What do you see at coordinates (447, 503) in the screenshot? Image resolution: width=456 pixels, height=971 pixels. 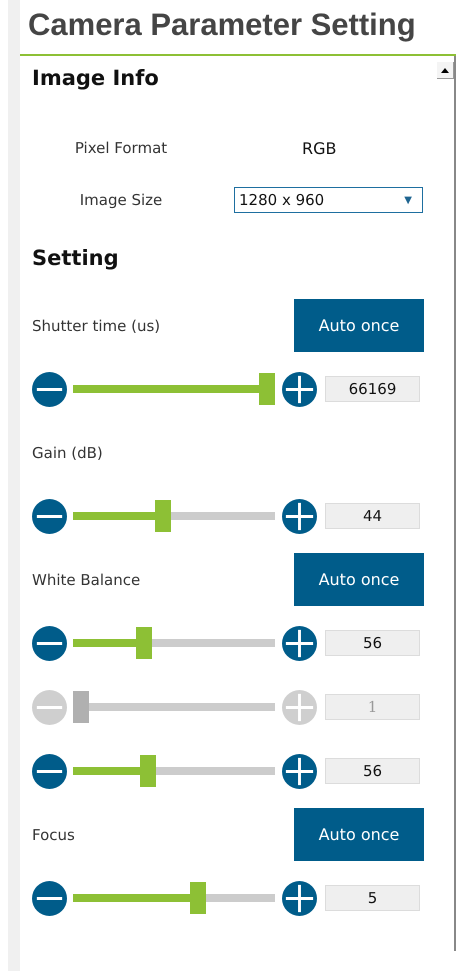 I see `scrollbar` at bounding box center [447, 503].